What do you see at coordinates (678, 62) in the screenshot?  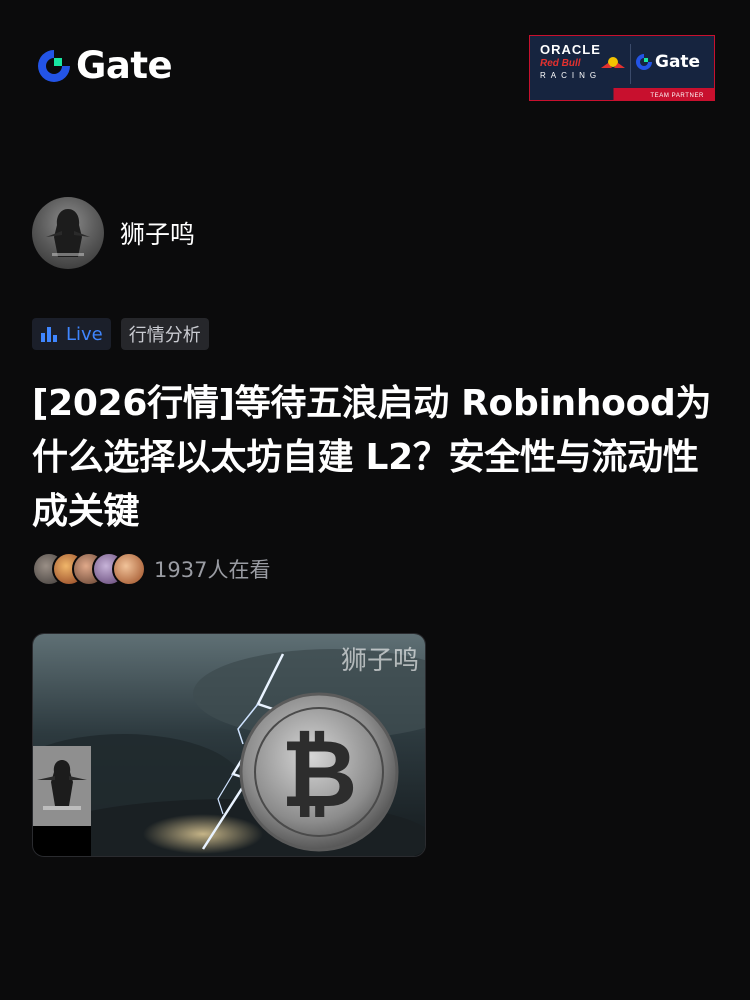 I see `partner-gate-text: Gate` at bounding box center [678, 62].